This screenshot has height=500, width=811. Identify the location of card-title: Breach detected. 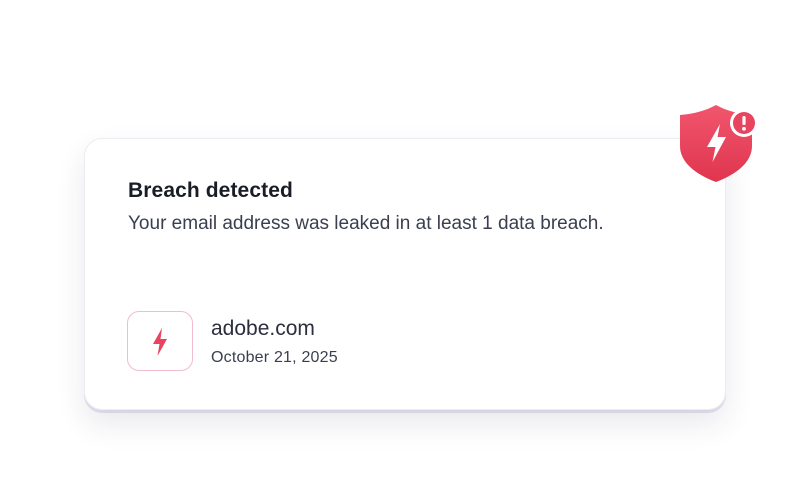
(210, 190).